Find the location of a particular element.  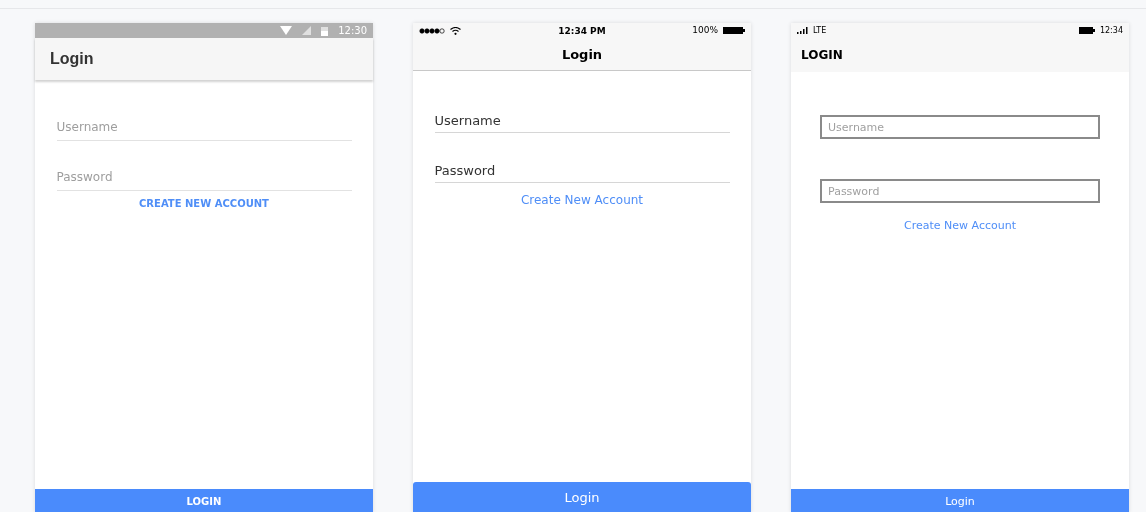

network-label: LTE is located at coordinates (820, 30).